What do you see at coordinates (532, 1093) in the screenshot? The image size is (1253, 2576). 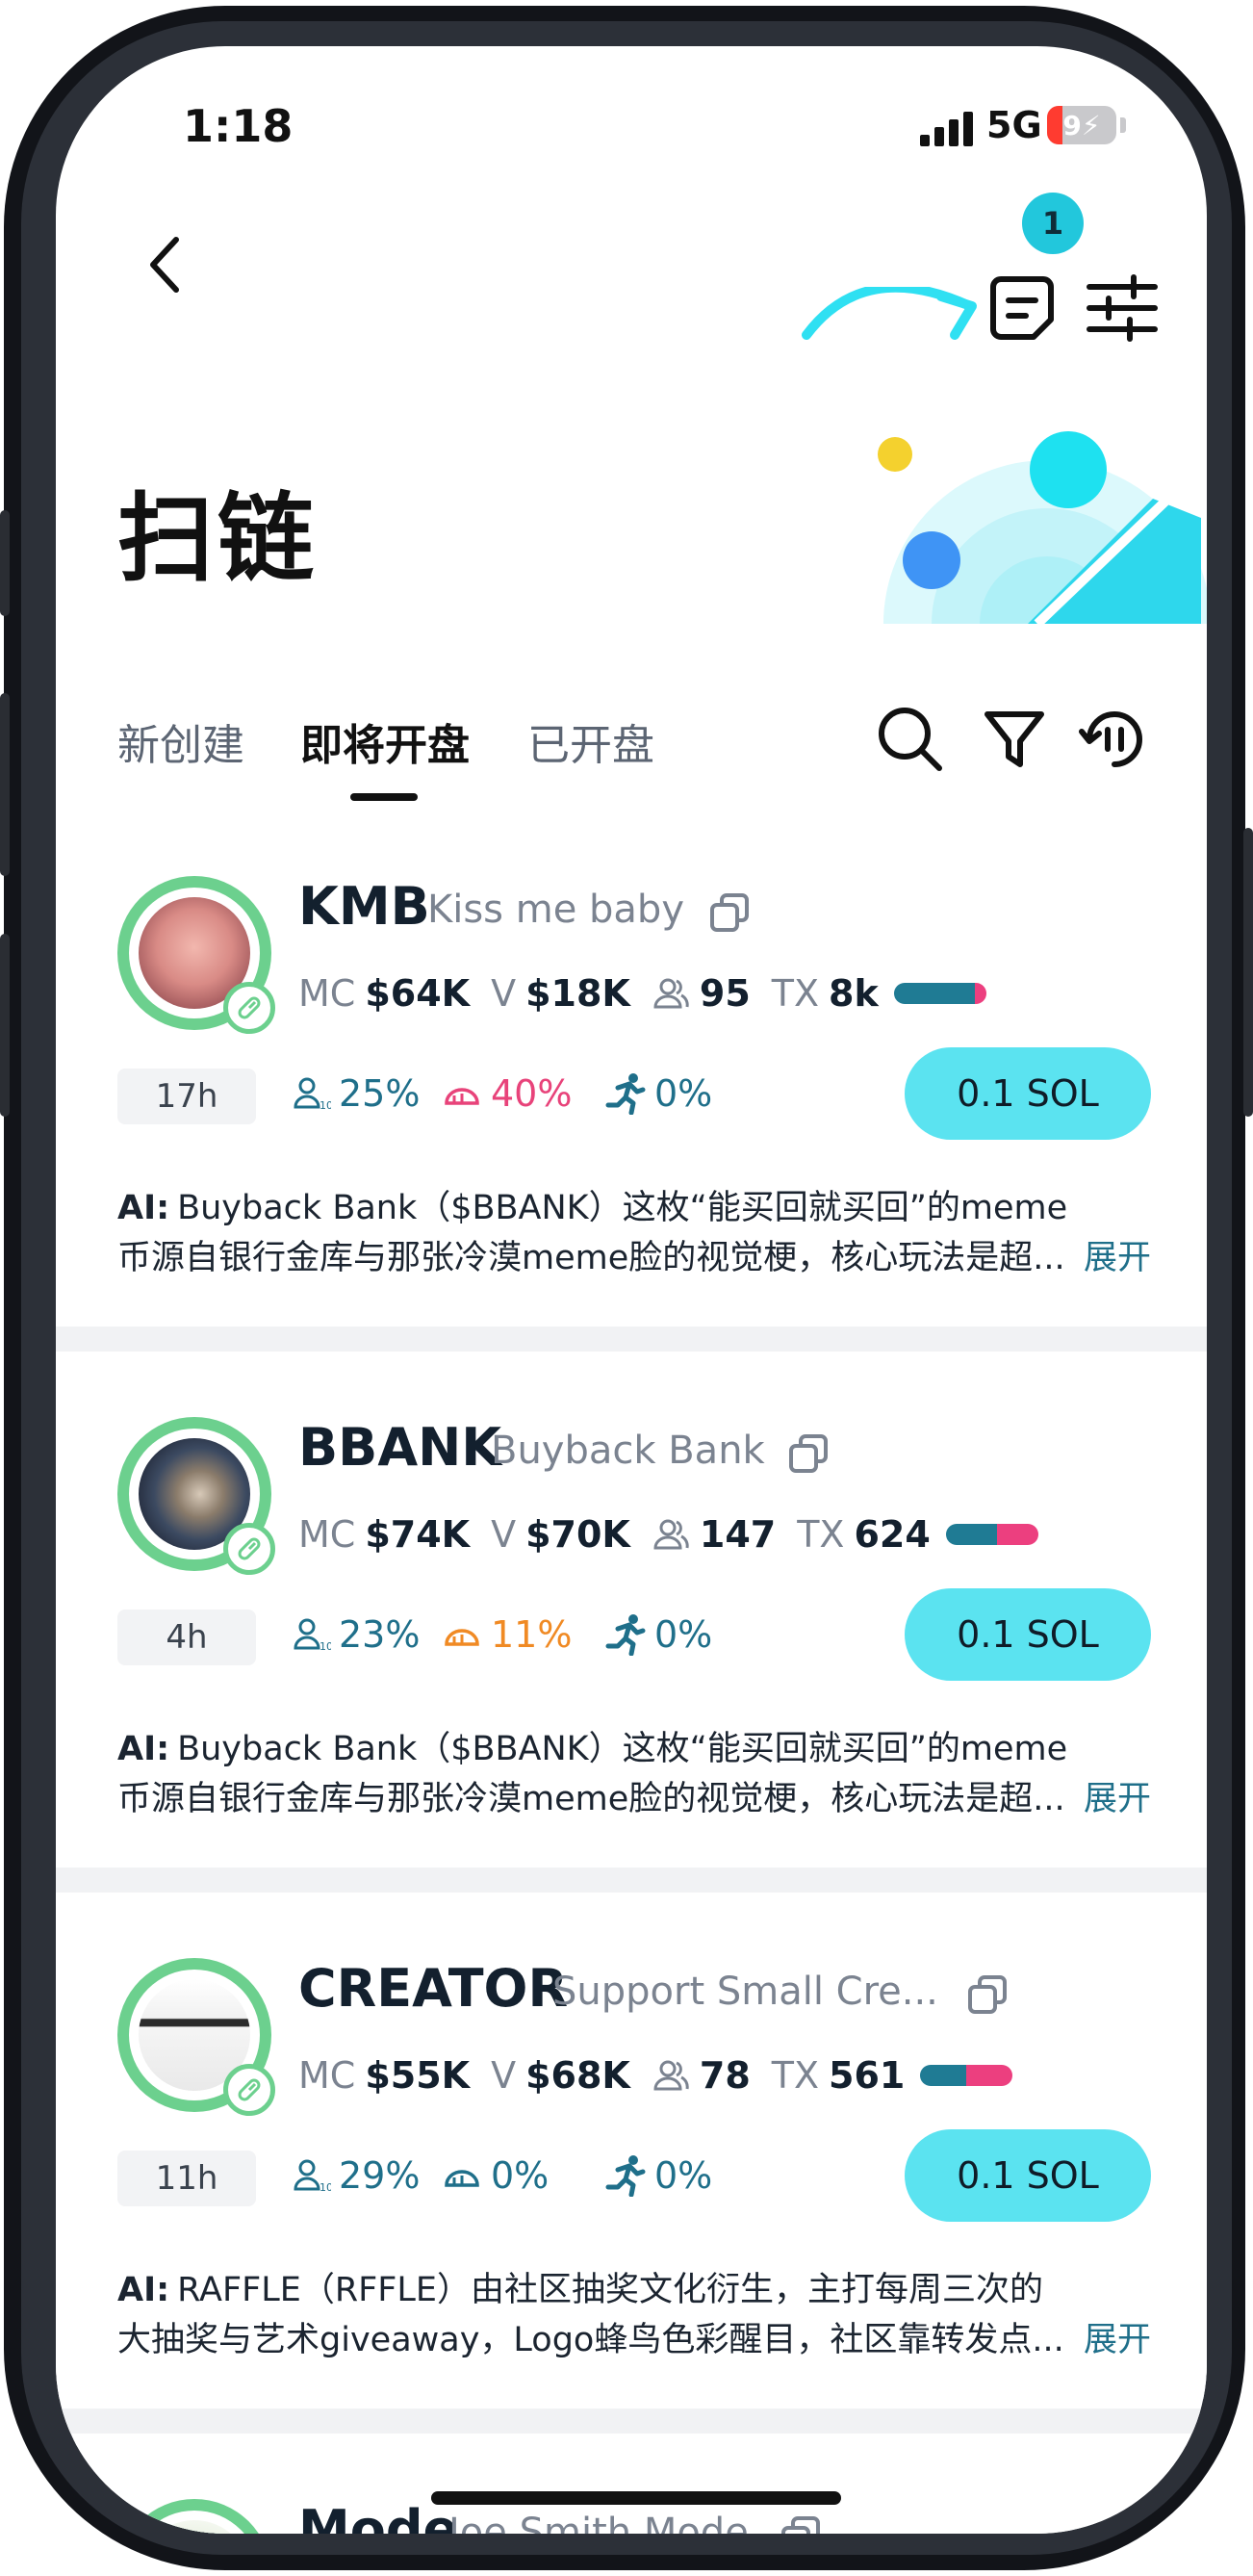 I see `dev-value: 40%` at bounding box center [532, 1093].